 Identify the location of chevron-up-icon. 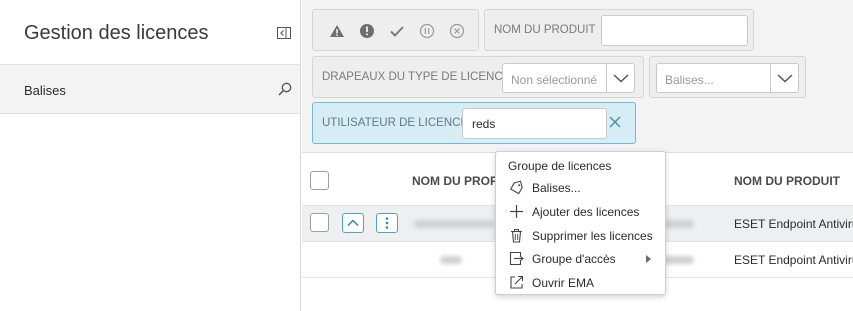
(353, 223).